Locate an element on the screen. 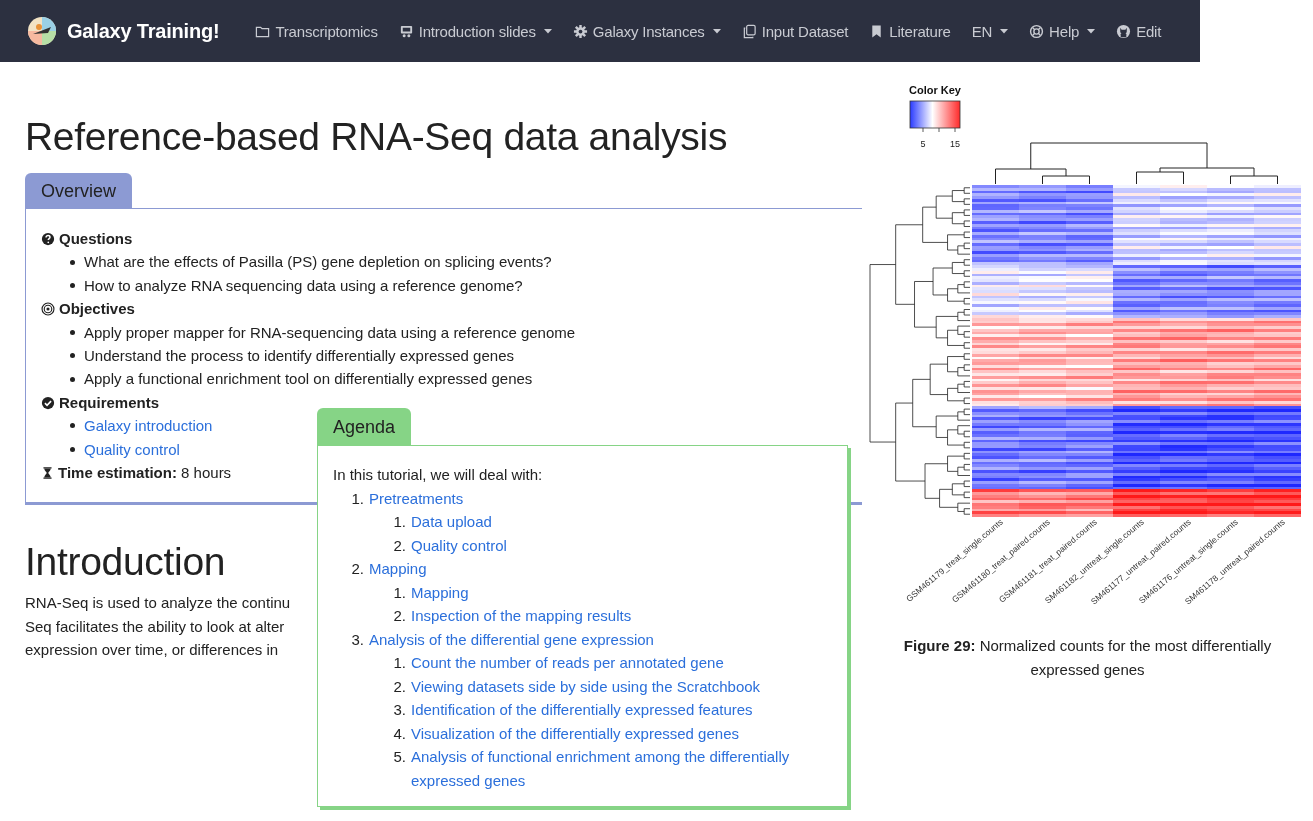 This screenshot has width=1313, height=821. section-heading: Requirements is located at coordinates (109, 402).